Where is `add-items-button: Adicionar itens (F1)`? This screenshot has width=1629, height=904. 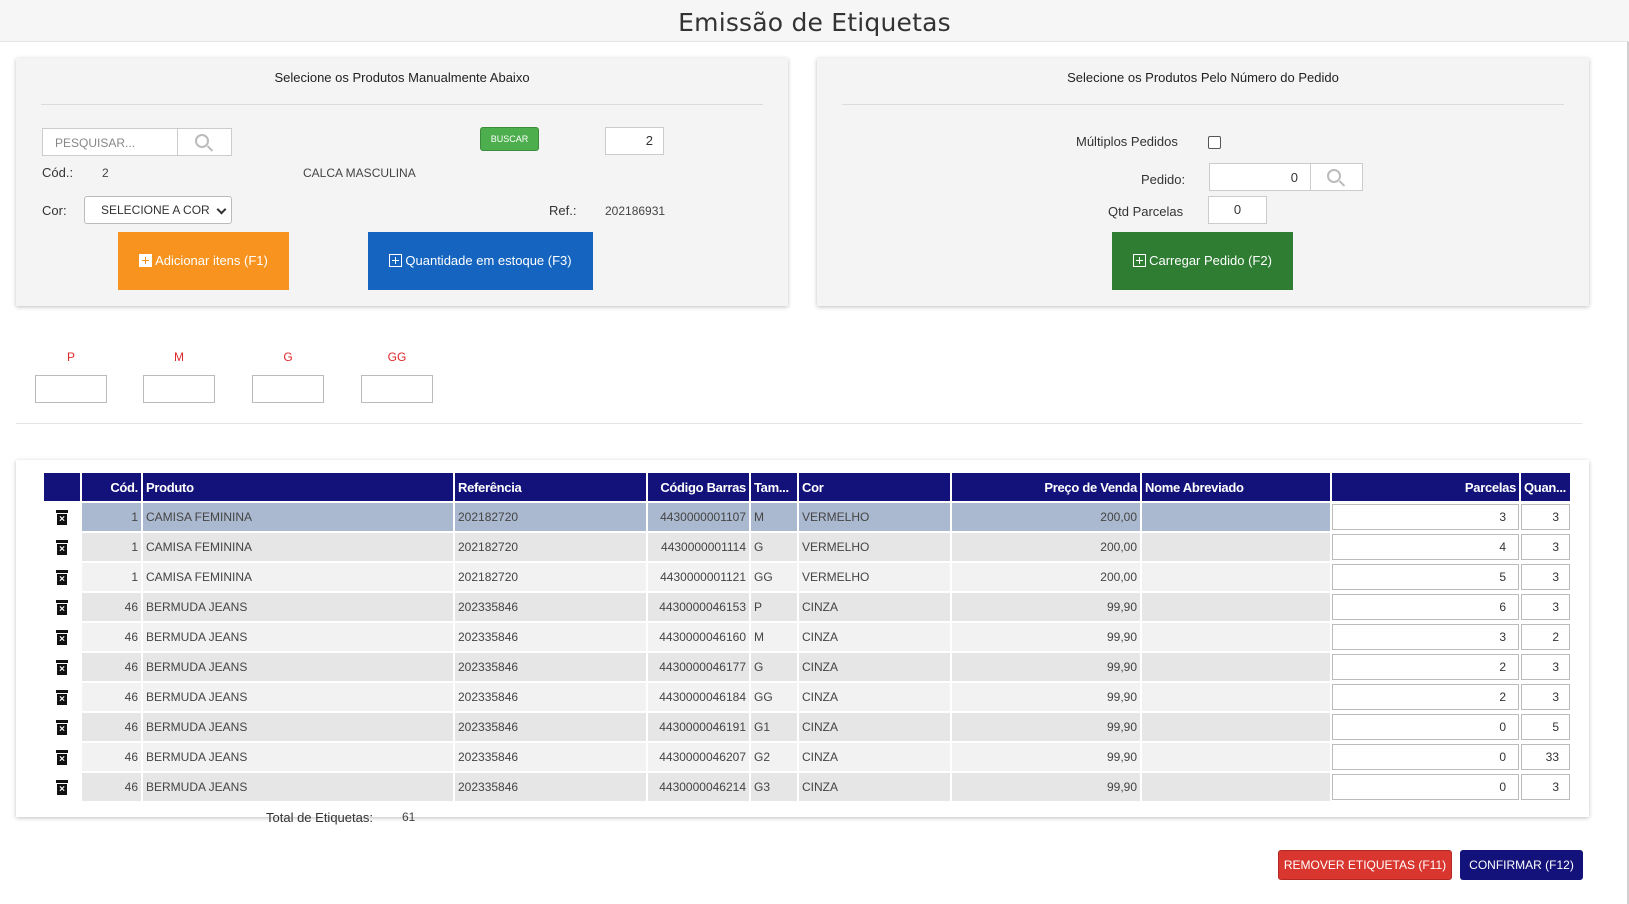 add-items-button: Adicionar itens (F1) is located at coordinates (203, 261).